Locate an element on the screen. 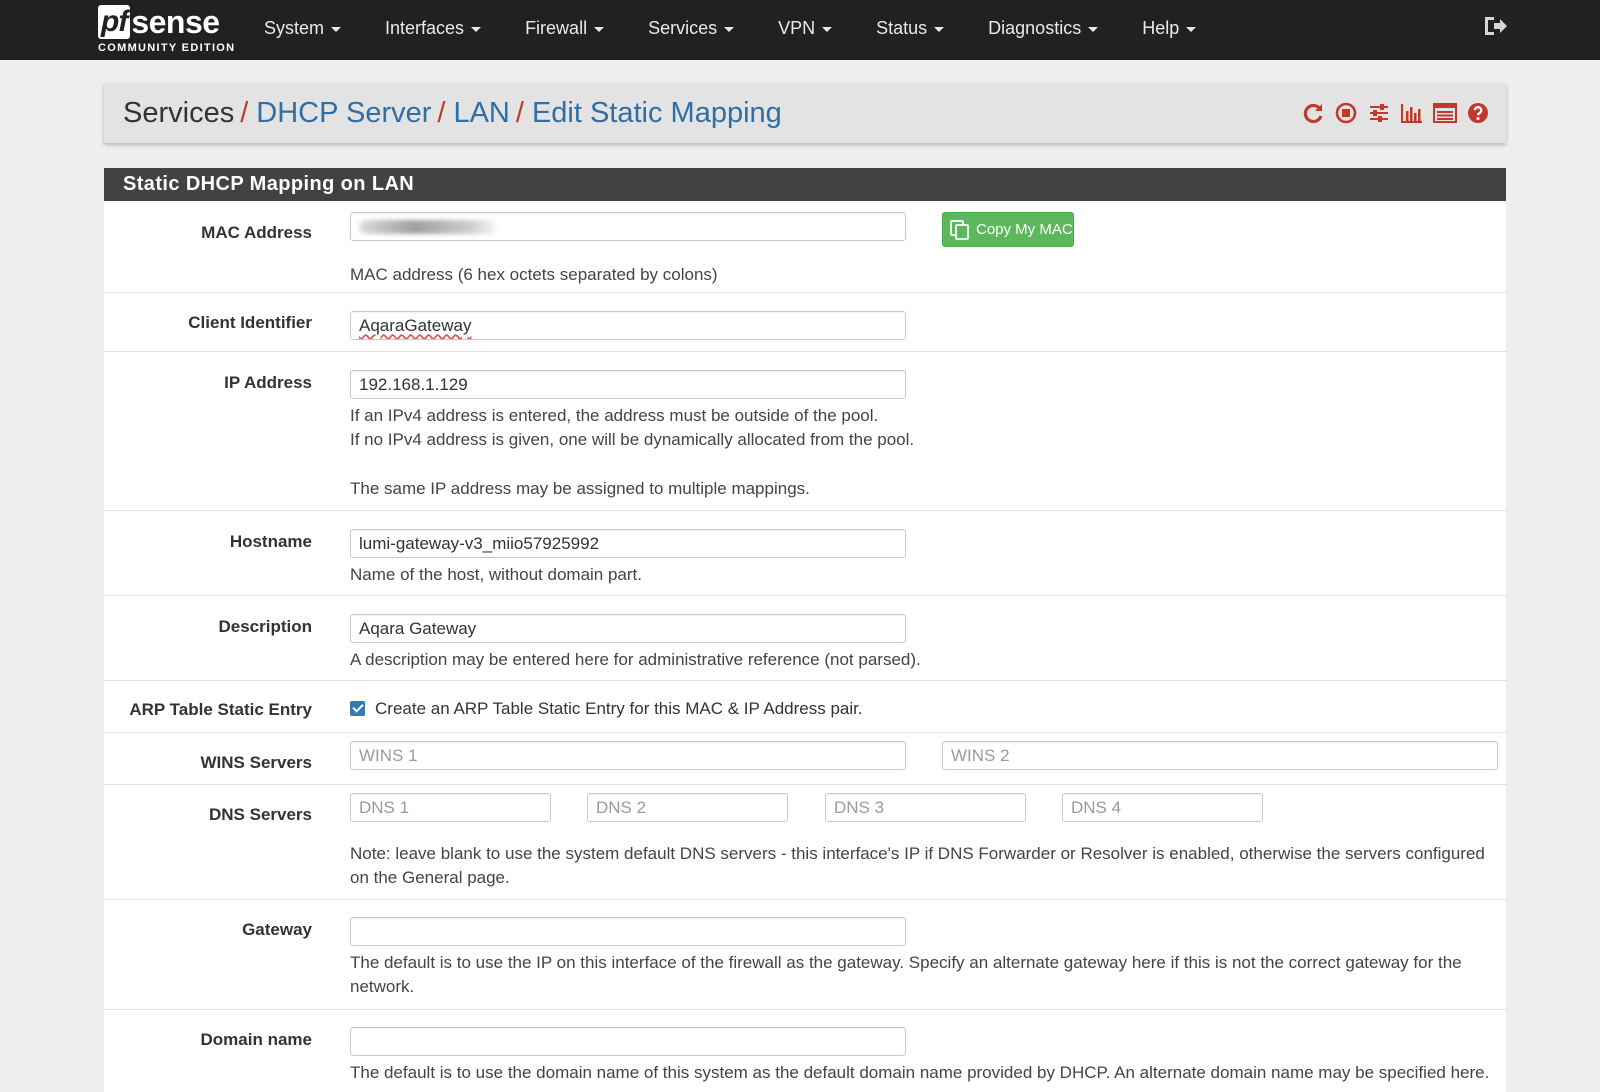 The width and height of the screenshot is (1600, 1092). breadcrumb-services: Services is located at coordinates (179, 112).